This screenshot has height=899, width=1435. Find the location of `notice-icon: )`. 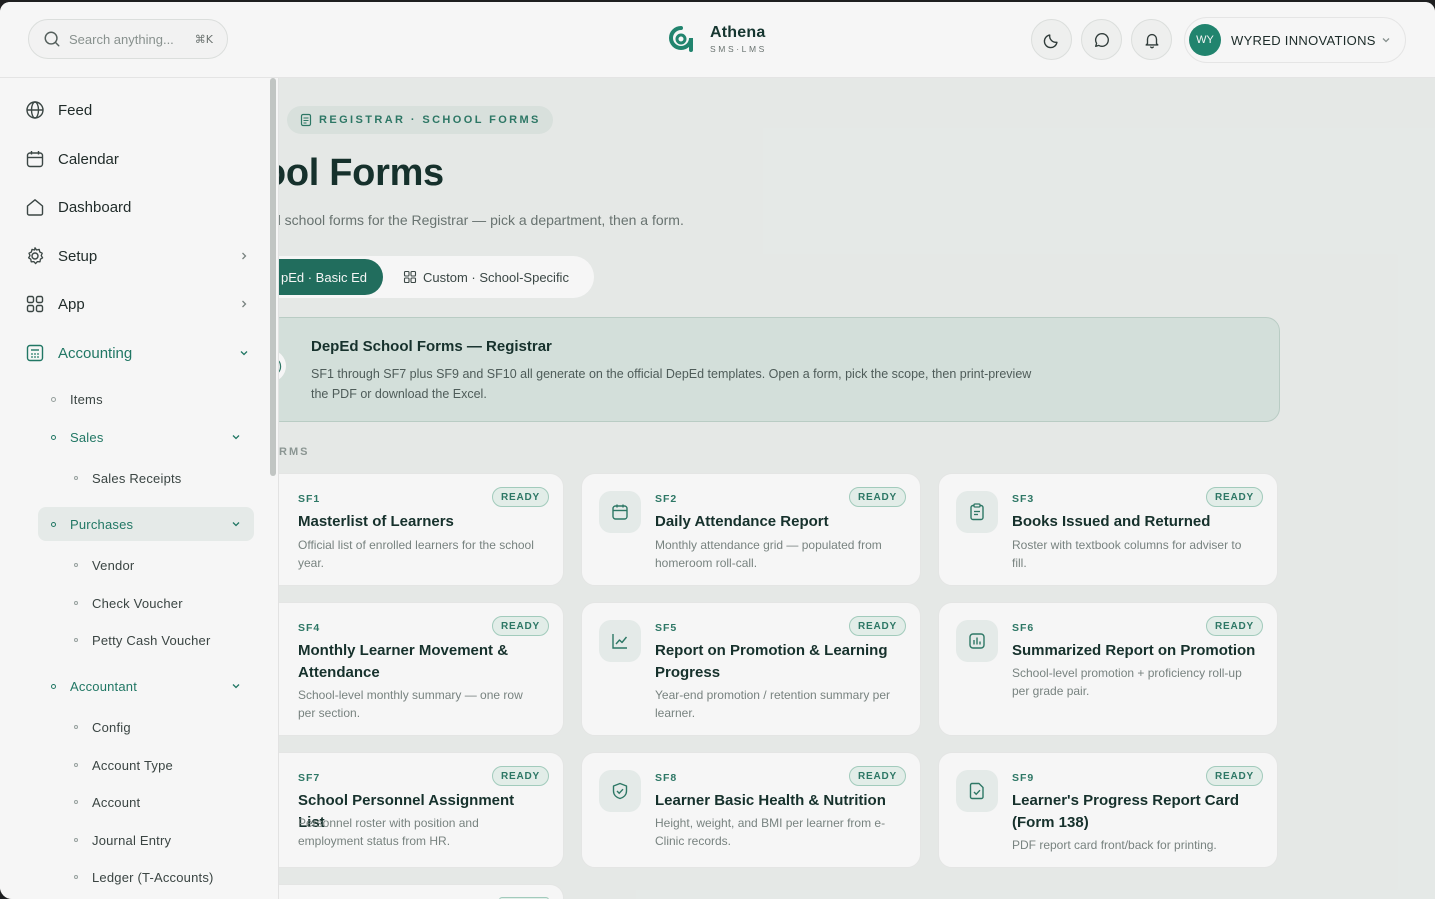

notice-icon: ) is located at coordinates (282, 366).